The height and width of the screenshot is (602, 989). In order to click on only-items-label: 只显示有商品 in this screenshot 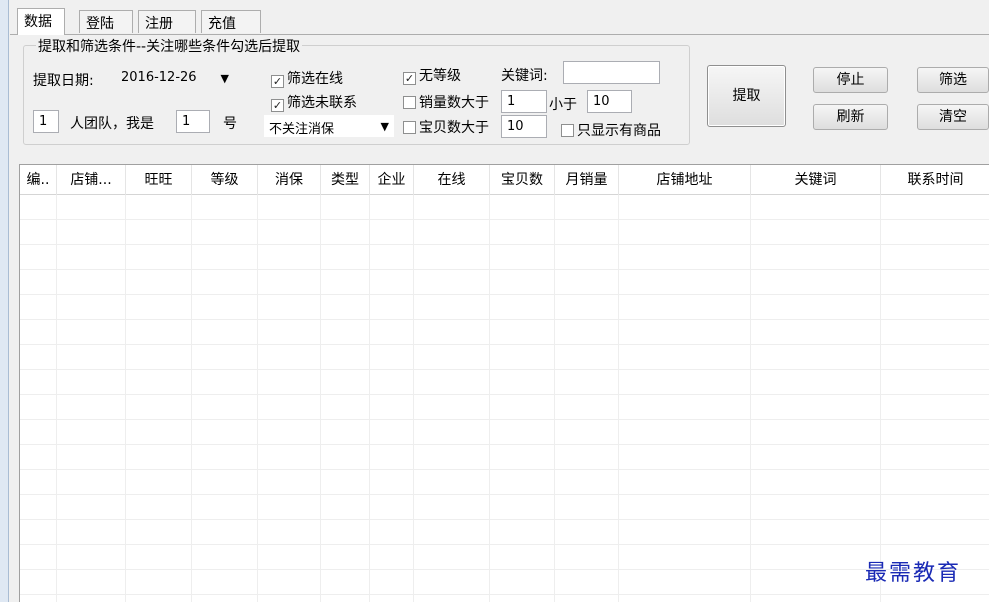, I will do `click(619, 131)`.